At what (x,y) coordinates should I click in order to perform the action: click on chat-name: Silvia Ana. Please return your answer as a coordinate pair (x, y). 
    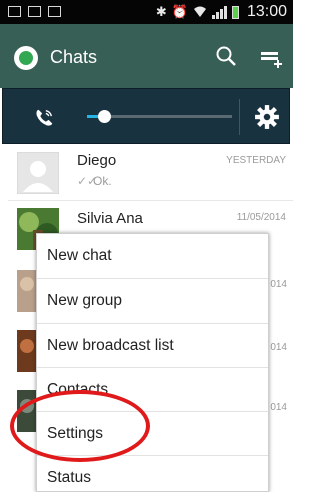
    Looking at the image, I should click on (110, 218).